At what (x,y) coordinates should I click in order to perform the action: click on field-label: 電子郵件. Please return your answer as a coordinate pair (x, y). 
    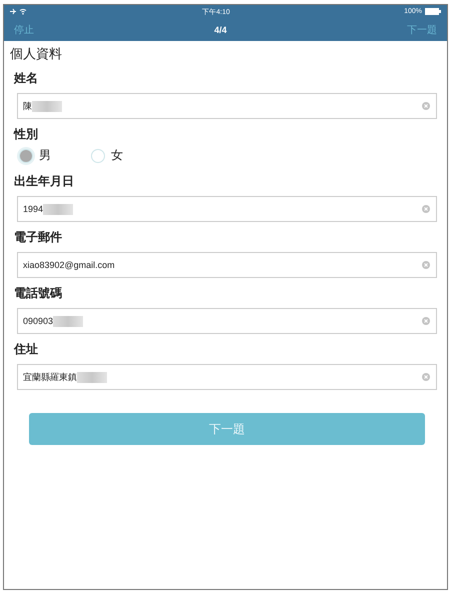
    Looking at the image, I should click on (38, 237).